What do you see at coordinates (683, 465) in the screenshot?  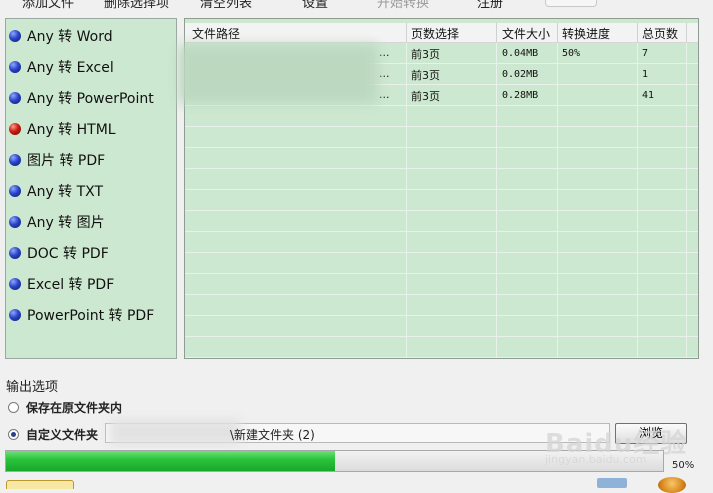 I see `progress-percent: 50%` at bounding box center [683, 465].